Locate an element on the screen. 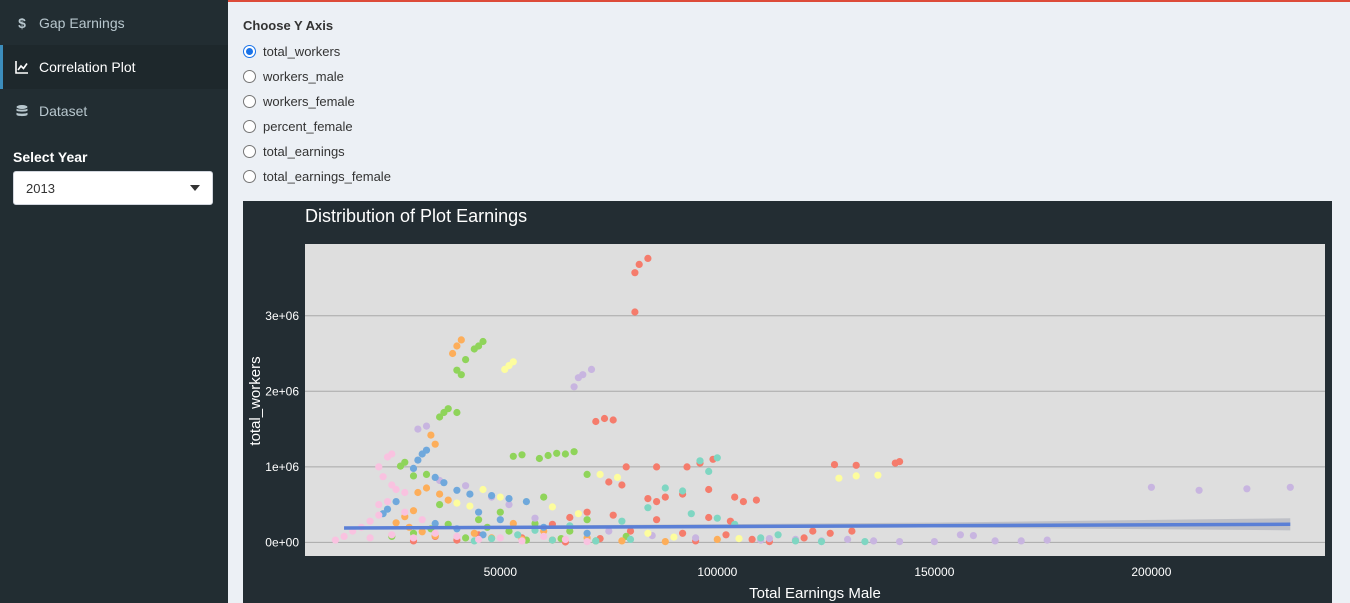  year-select-value: 2013 is located at coordinates (40, 188).